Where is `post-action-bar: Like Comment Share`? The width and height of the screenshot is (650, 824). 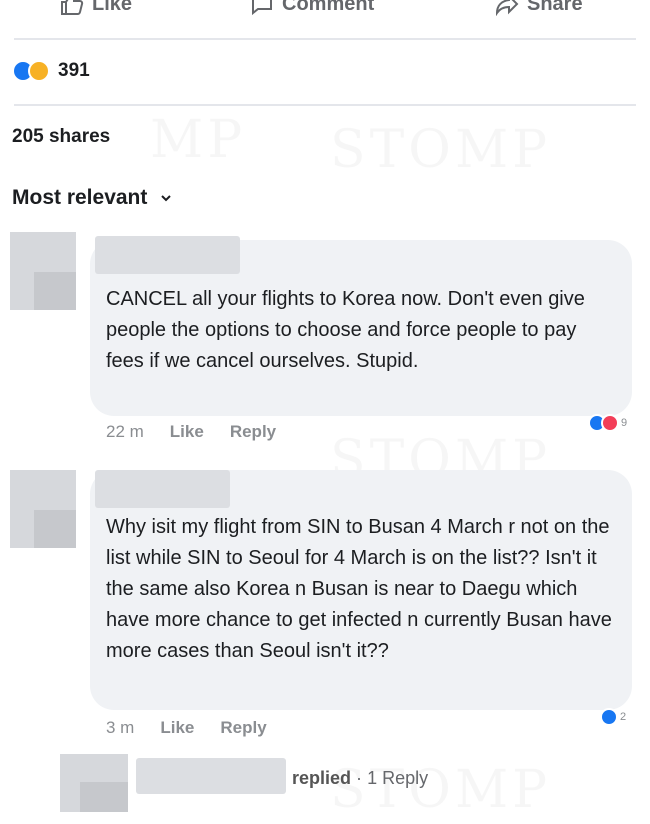
post-action-bar: Like Comment Share is located at coordinates (325, 19).